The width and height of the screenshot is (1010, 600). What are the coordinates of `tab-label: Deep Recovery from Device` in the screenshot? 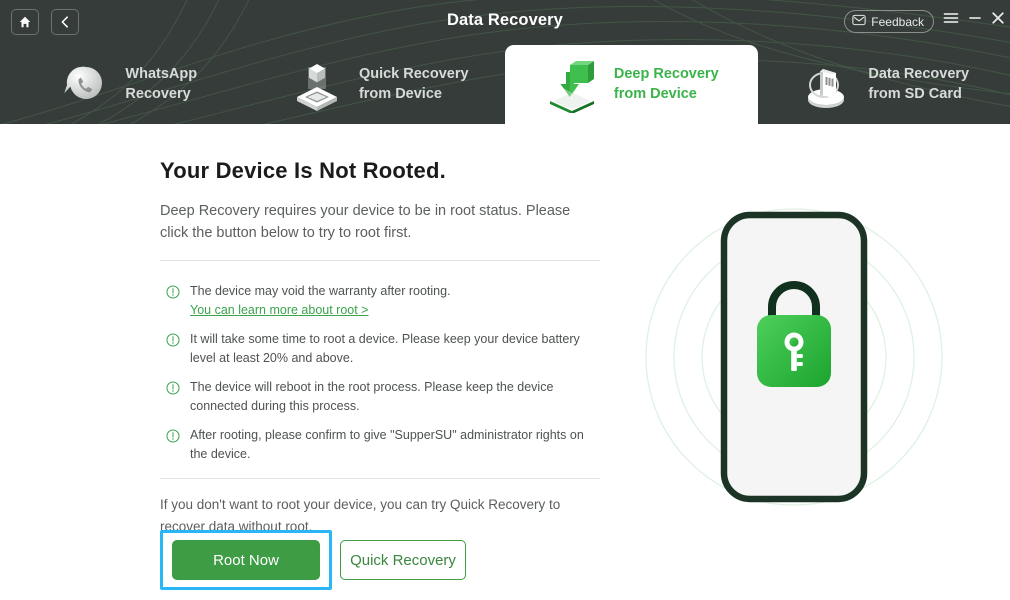 It's located at (666, 83).